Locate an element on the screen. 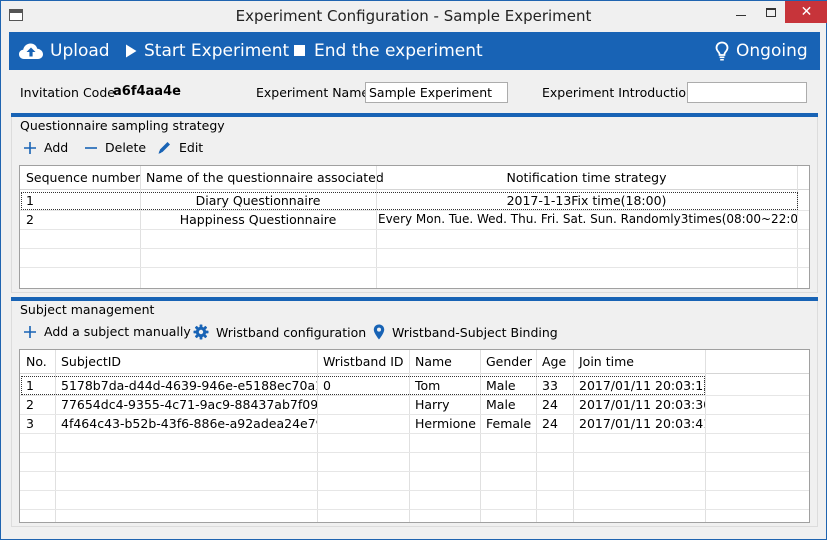 The image size is (827, 540). notification-strategy-cell: 2017-1-13Fix time(18:00) is located at coordinates (586, 200).